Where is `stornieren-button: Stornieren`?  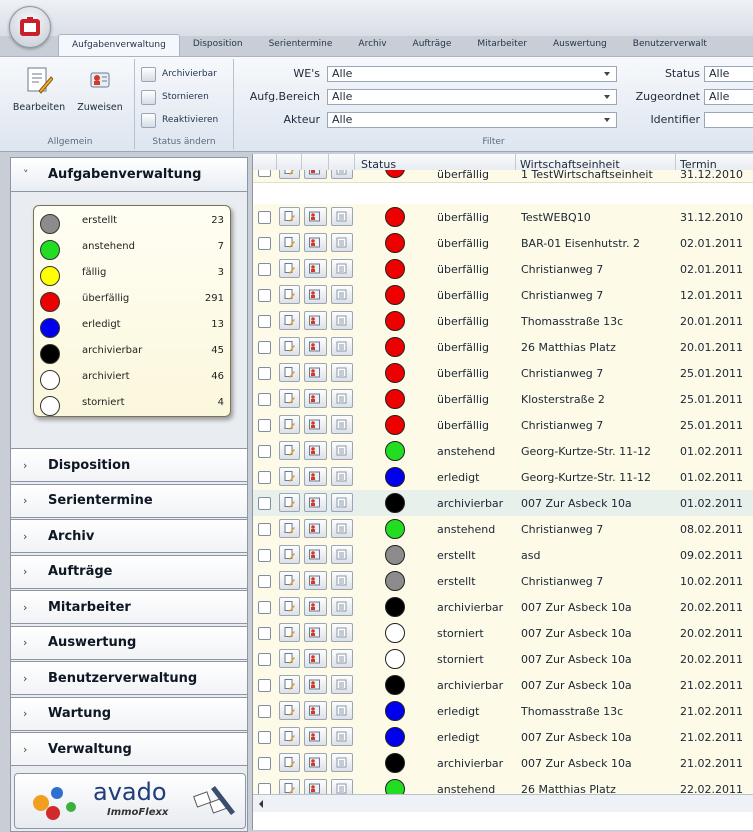
stornieren-button: Stornieren is located at coordinates (175, 97).